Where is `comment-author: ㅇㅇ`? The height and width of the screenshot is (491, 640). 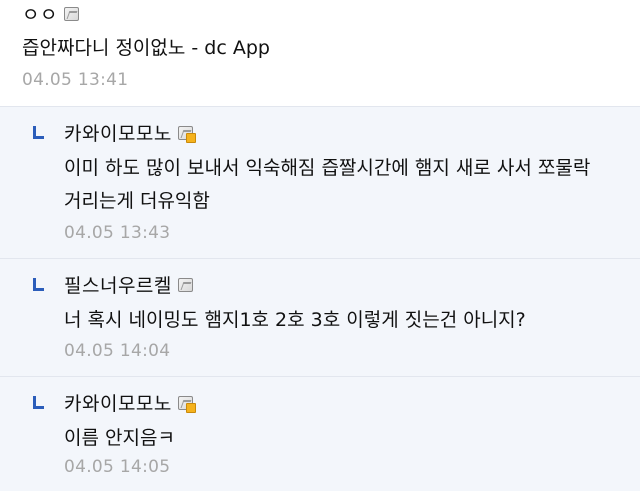
comment-author: ㅇㅇ is located at coordinates (40, 13).